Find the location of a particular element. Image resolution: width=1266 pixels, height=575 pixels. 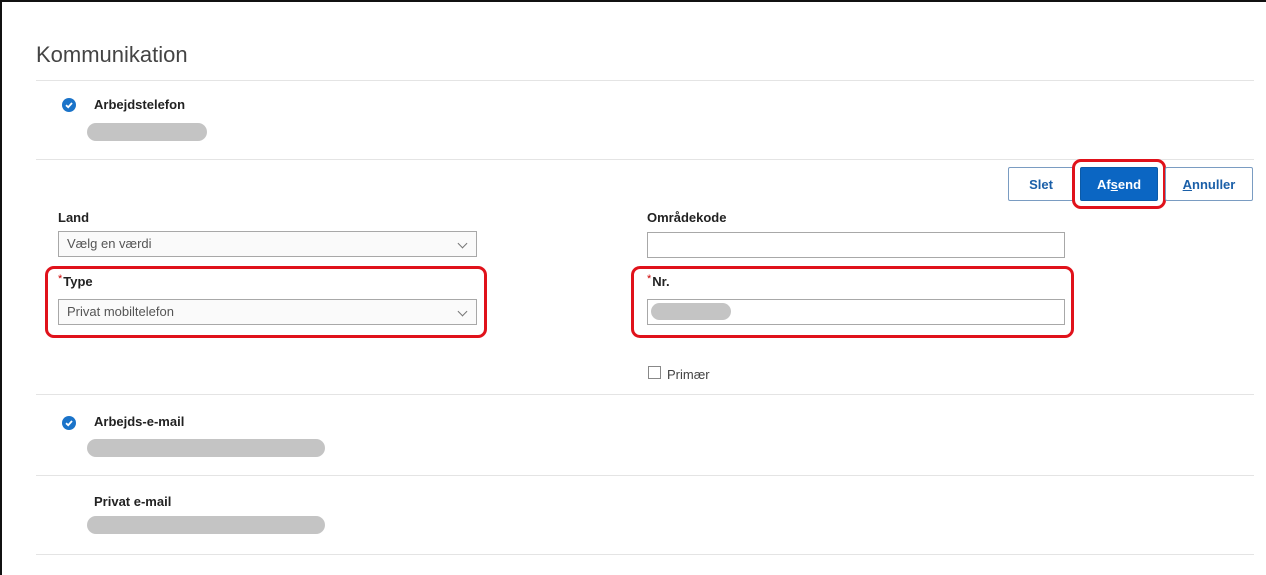

area-code-label: Områdekode is located at coordinates (687, 217).